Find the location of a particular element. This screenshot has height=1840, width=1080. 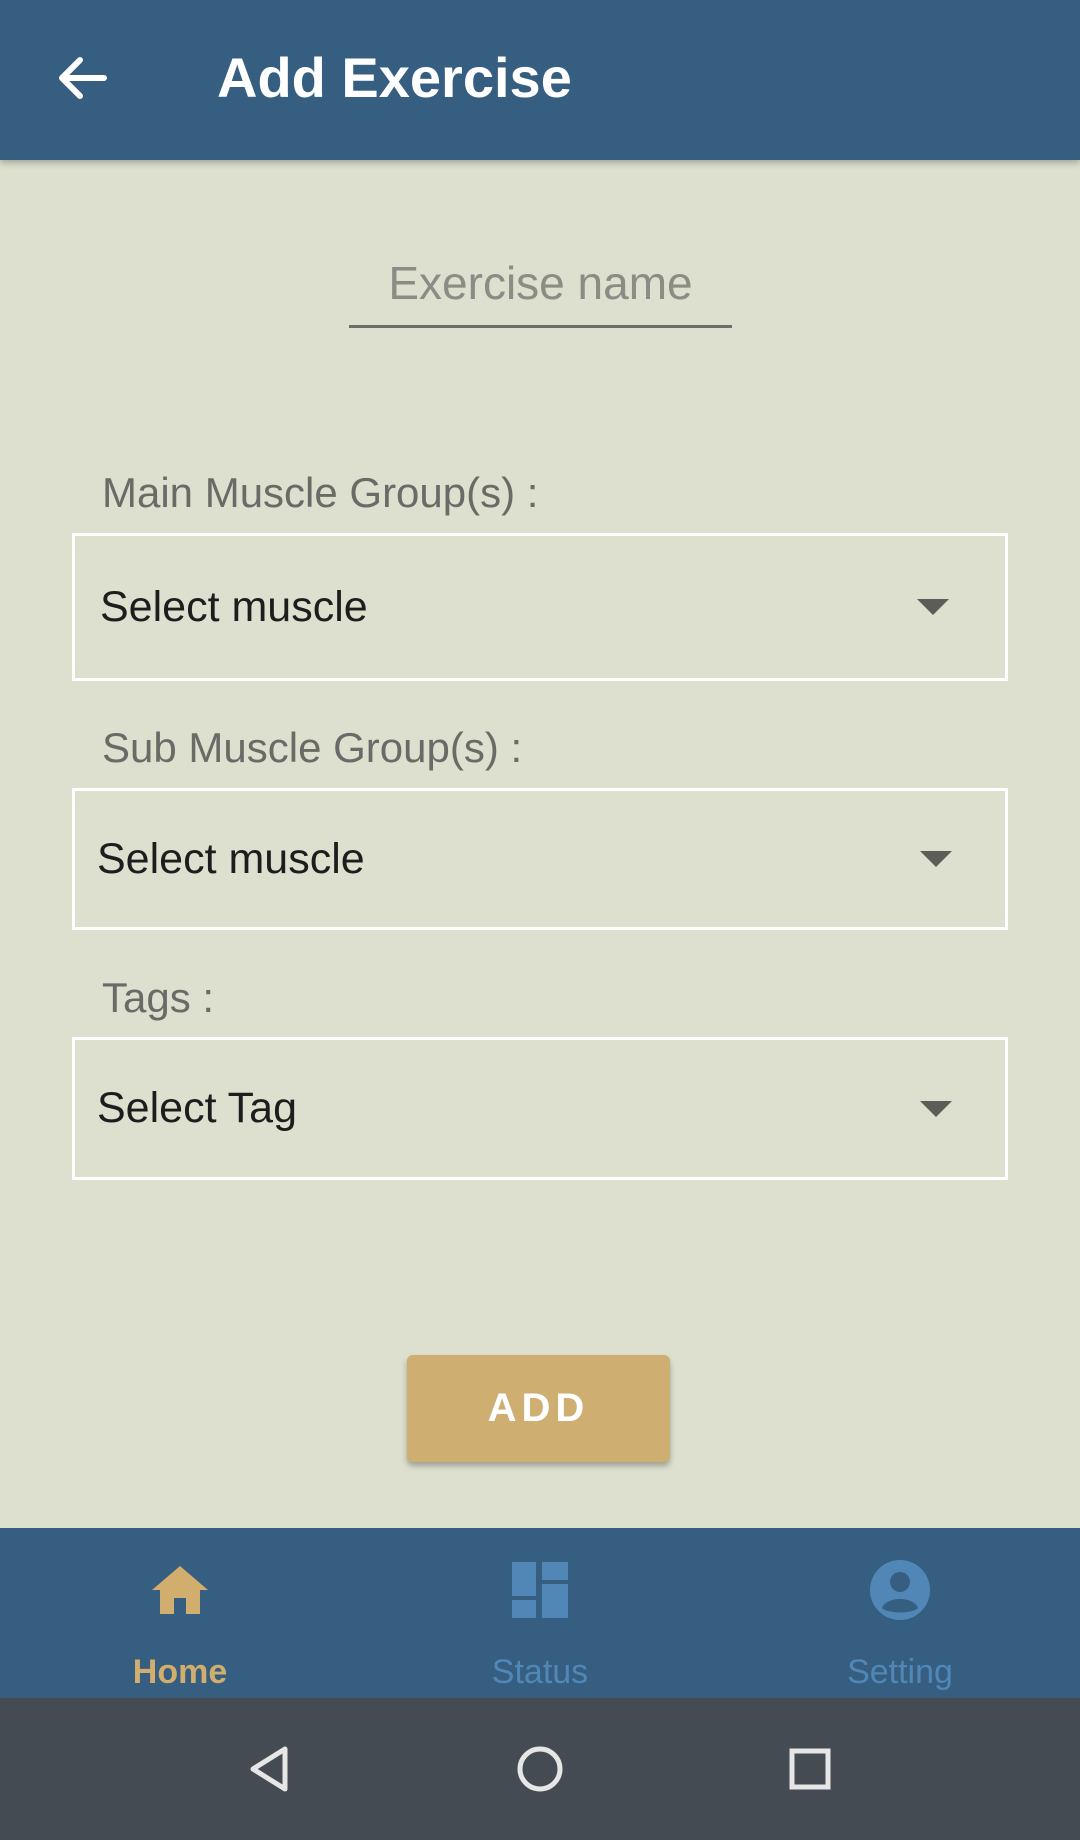

bottom-navigation: Home Status Setting is located at coordinates (540, 1613).